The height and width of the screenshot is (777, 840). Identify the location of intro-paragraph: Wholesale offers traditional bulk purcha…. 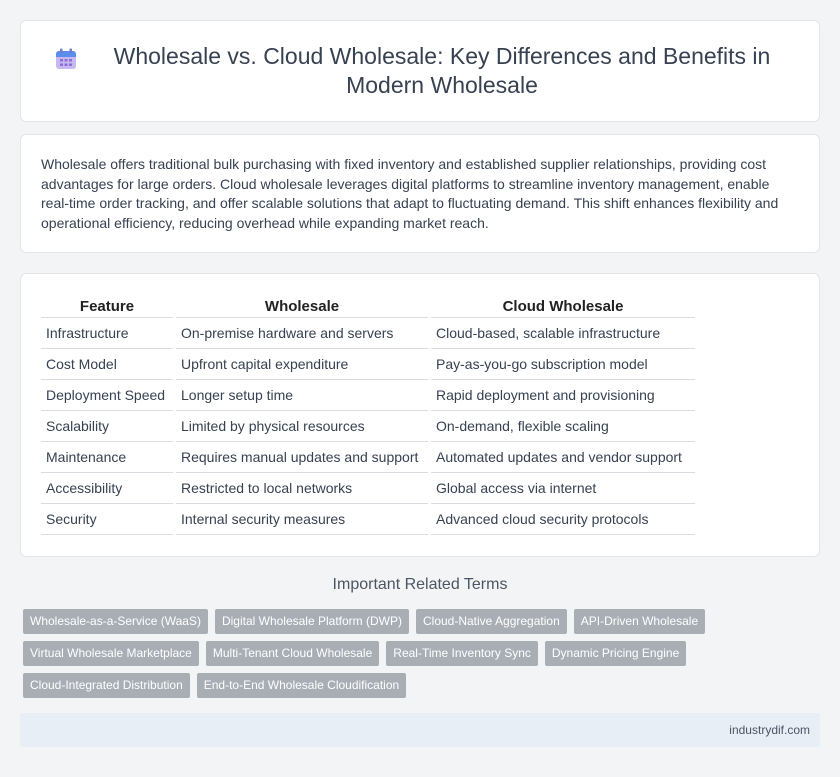
(410, 193).